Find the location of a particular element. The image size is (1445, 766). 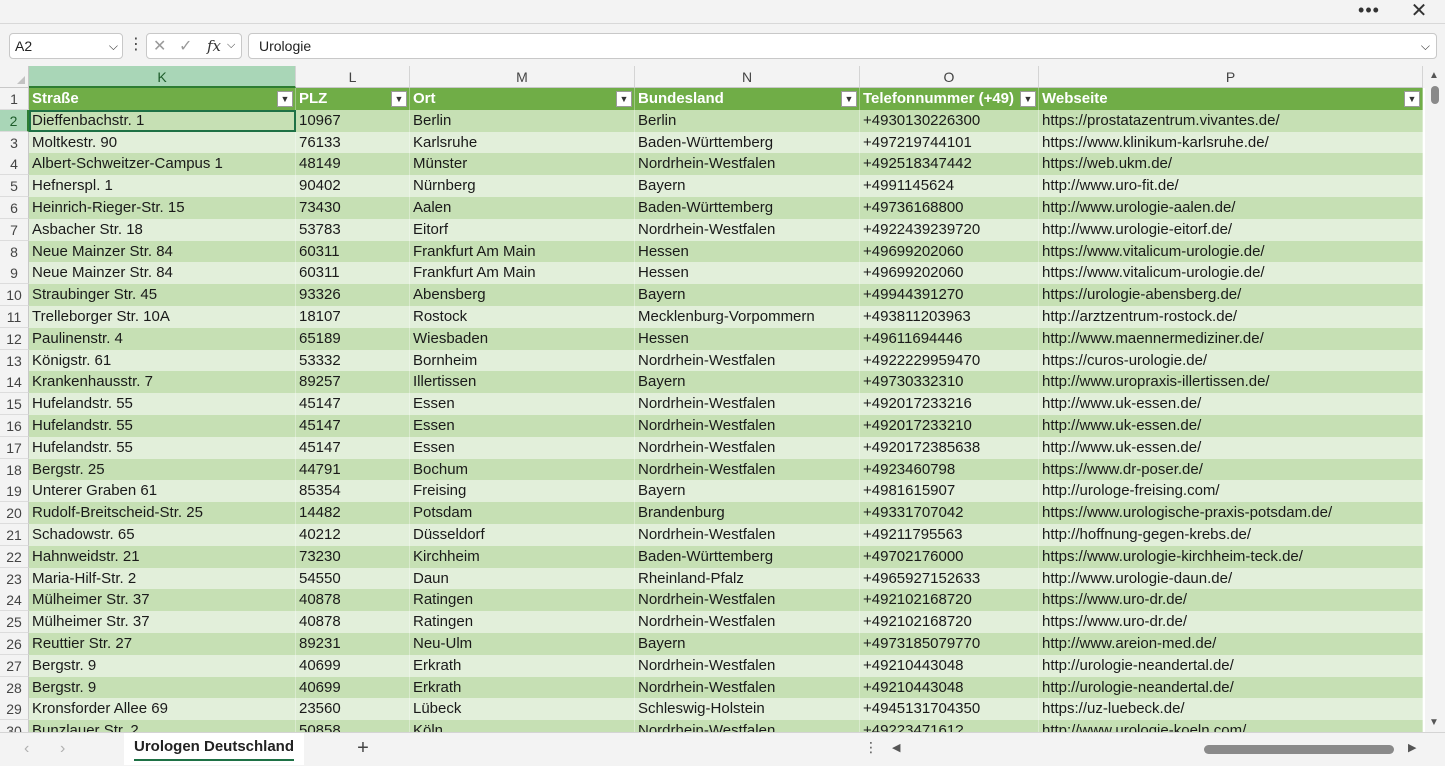

table-cell: +49944391270 is located at coordinates (949, 295).